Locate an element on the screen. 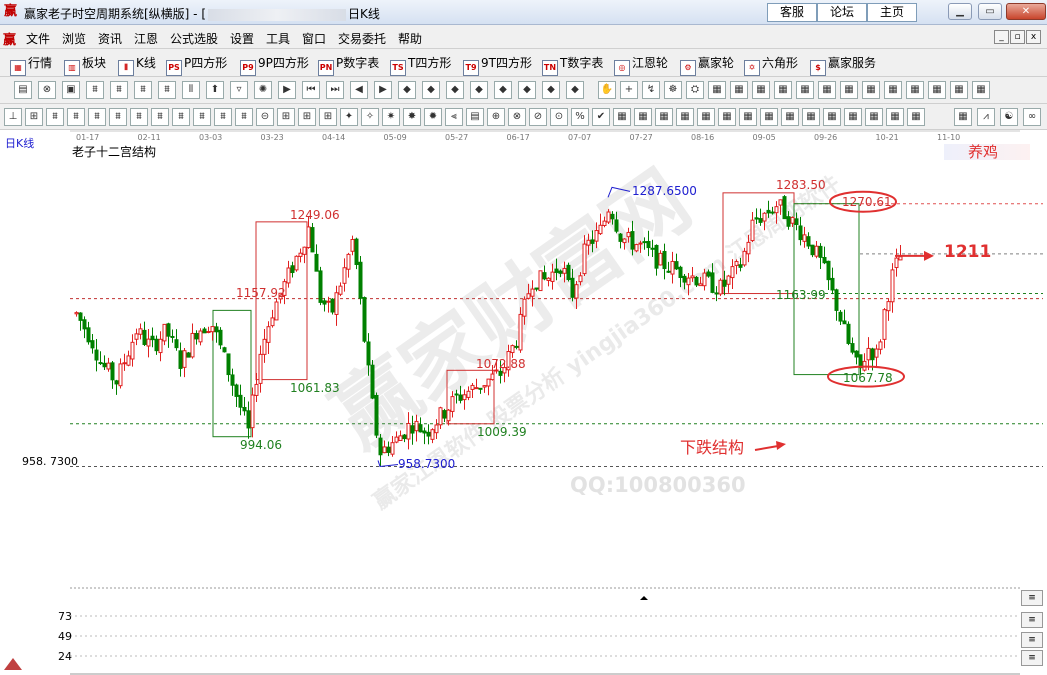 Image resolution: width=1047 pixels, height=675 pixels. toolbar2-tool-icon-40: ▦ is located at coordinates (959, 90).